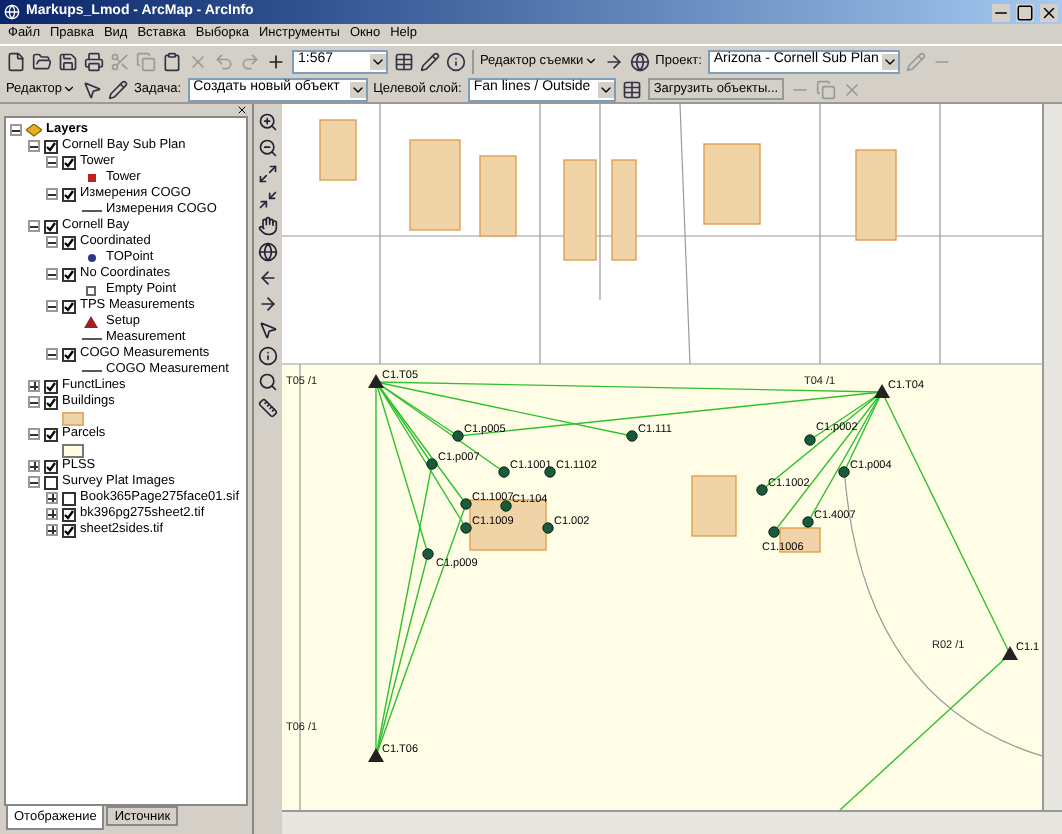  Describe the element at coordinates (1025, 12) in the screenshot. I see `maximize-icon` at that location.